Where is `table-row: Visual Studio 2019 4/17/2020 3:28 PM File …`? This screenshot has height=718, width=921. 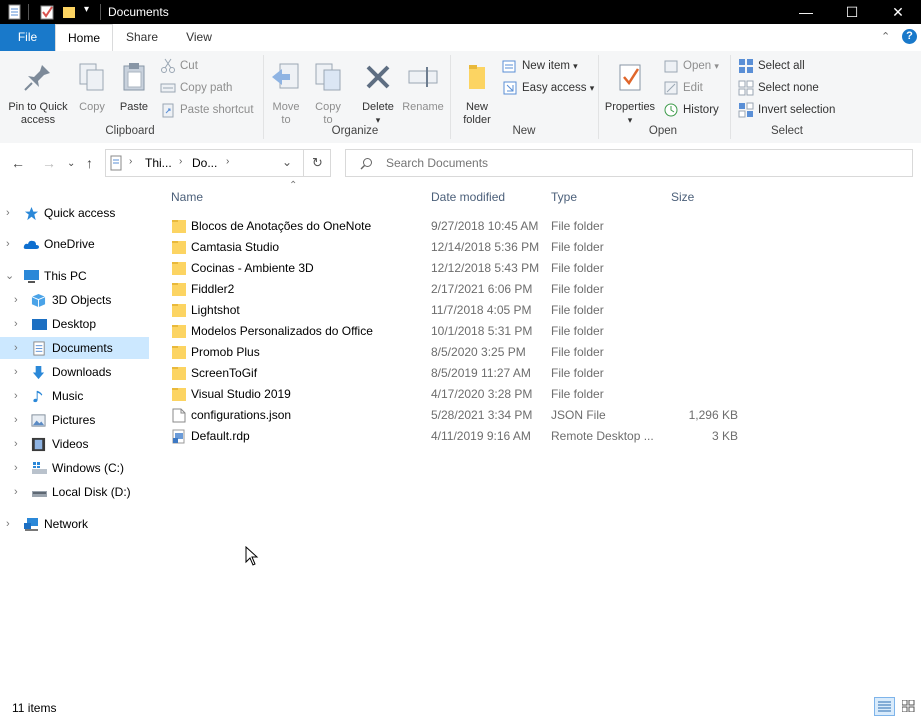
table-row: Visual Studio 2019 4/17/2020 3:28 PM File … is located at coordinates (460, 394).